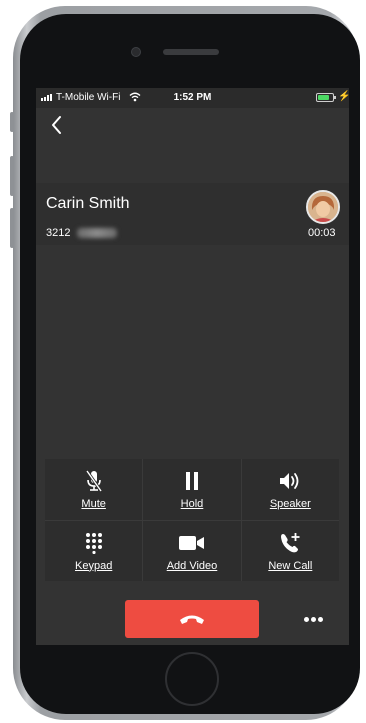 The width and height of the screenshot is (366, 723). Describe the element at coordinates (136, 52) in the screenshot. I see `front-camera` at that location.